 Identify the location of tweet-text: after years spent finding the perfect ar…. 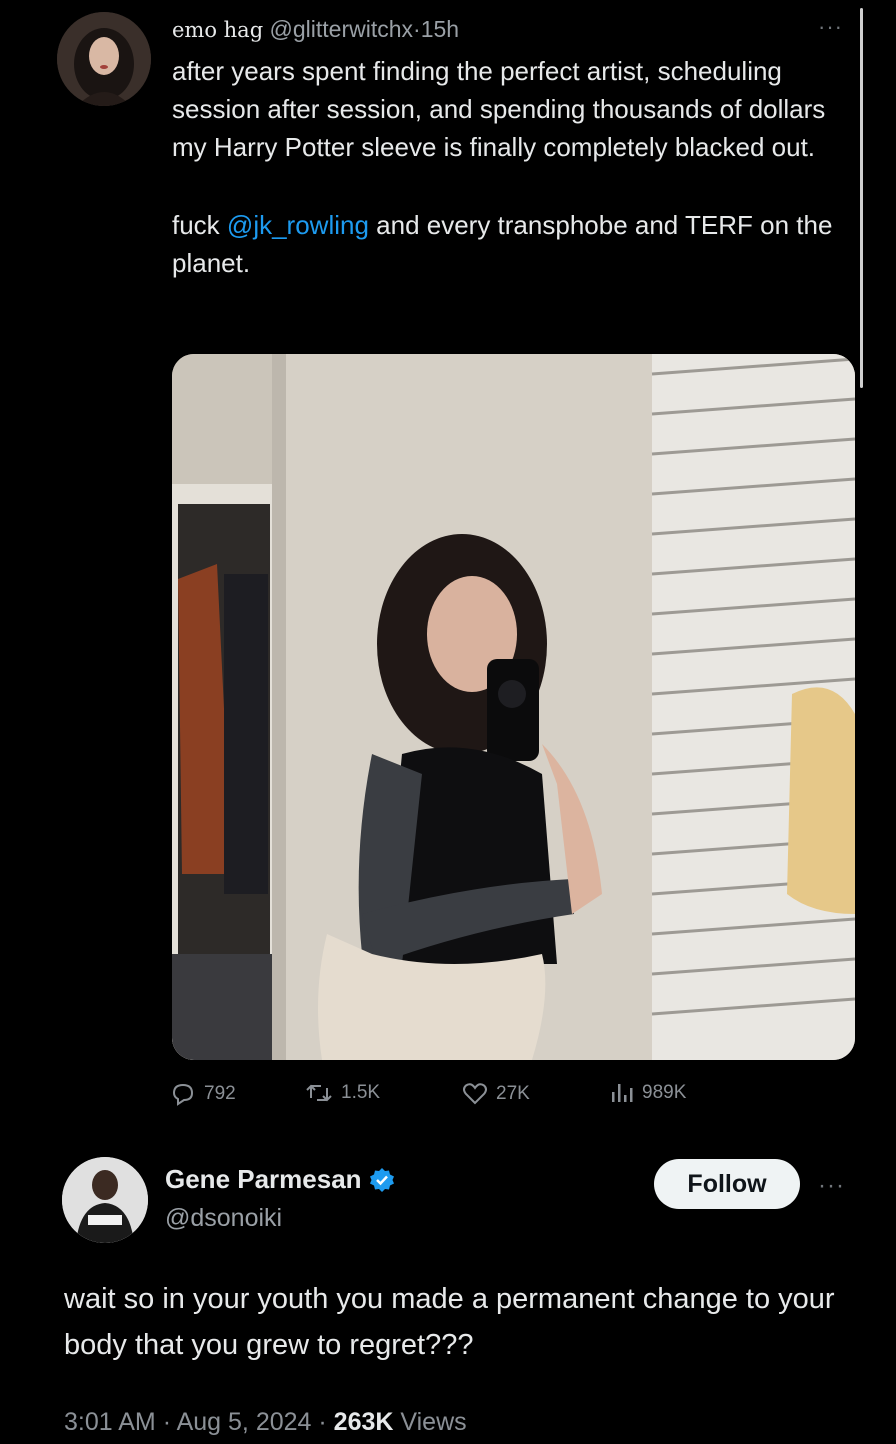
(517, 167).